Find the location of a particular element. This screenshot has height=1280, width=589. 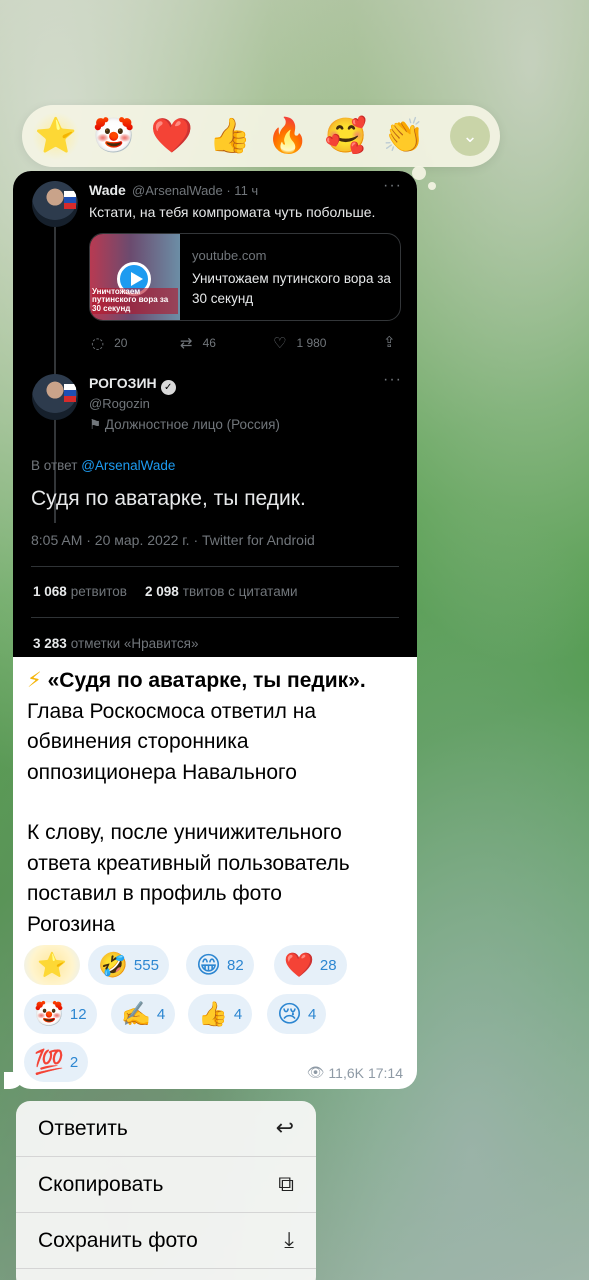

tweet1-handle: @ArsenalWade · 11 ч is located at coordinates (195, 190).